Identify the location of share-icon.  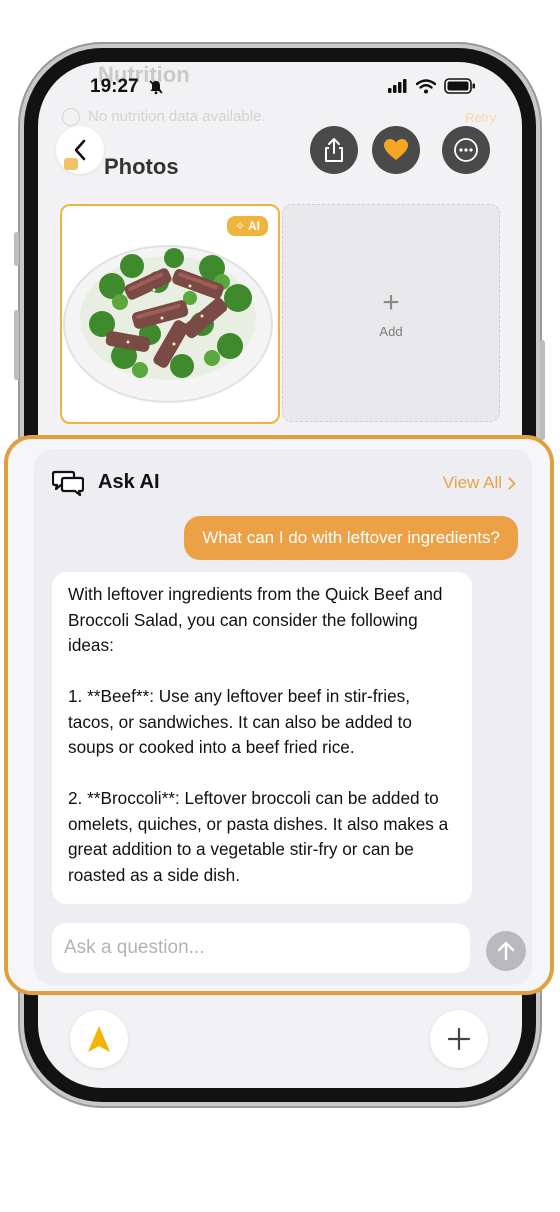
(334, 150).